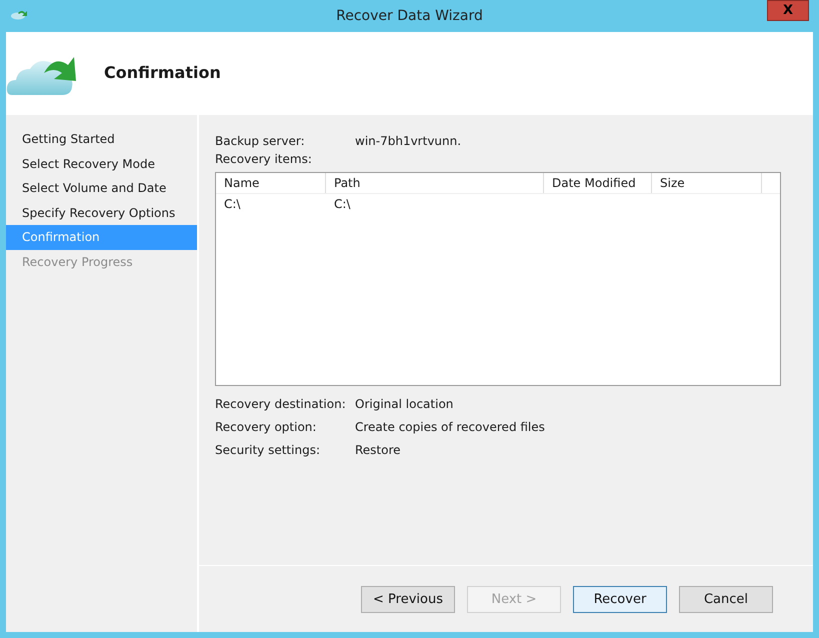 The width and height of the screenshot is (819, 638). I want to click on field-label: Security settings:, so click(268, 449).